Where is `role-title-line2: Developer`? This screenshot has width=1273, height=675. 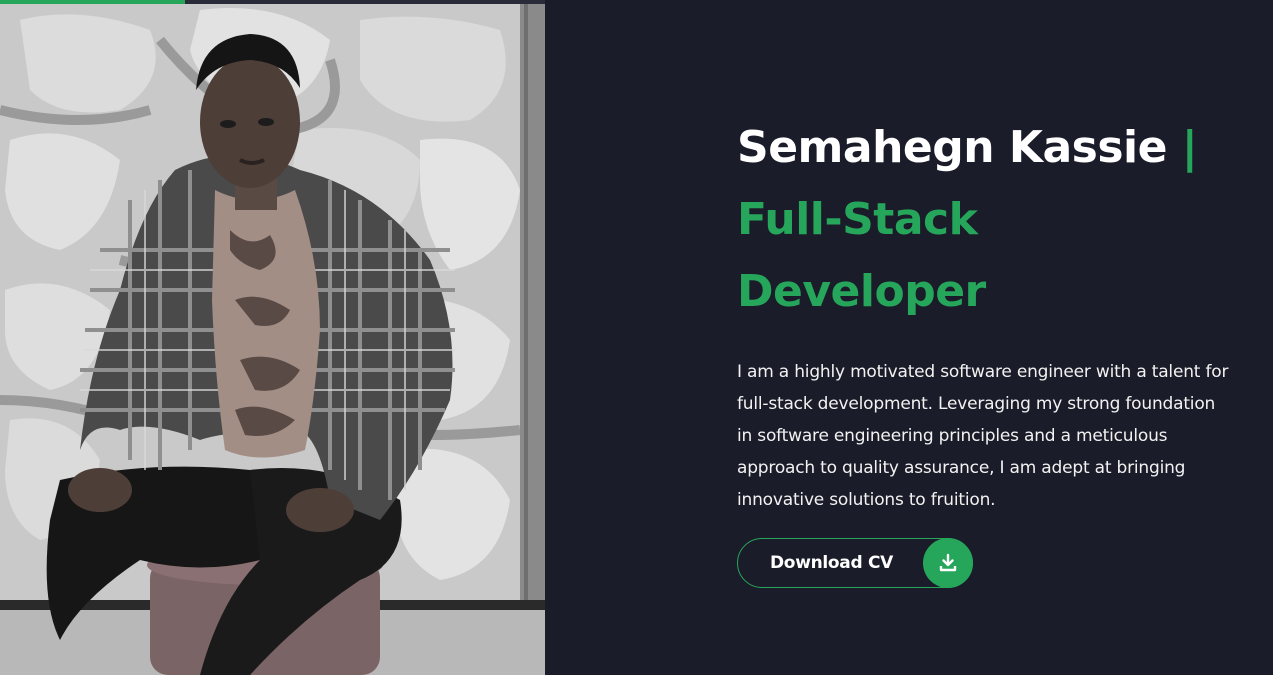 role-title-line2: Developer is located at coordinates (861, 291).